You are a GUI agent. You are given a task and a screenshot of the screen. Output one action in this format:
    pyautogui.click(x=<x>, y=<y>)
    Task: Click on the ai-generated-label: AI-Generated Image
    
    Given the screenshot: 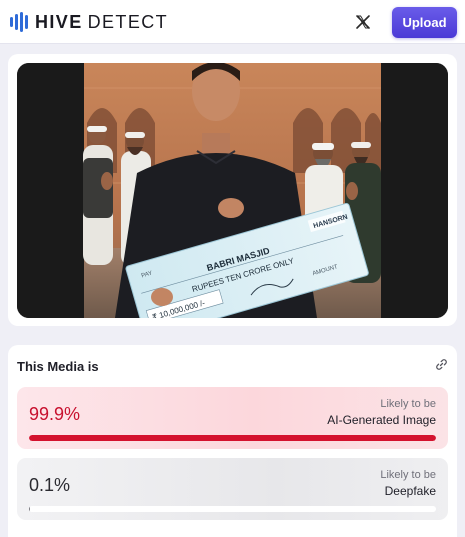 What is the action you would take?
    pyautogui.click(x=381, y=420)
    